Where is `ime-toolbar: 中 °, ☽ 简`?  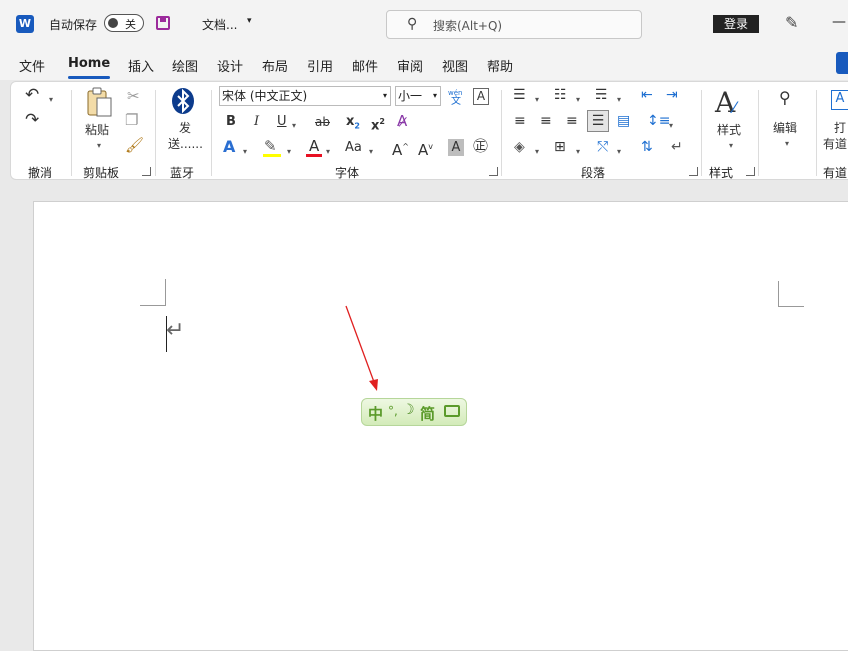 ime-toolbar: 中 °, ☽ 简 is located at coordinates (414, 412).